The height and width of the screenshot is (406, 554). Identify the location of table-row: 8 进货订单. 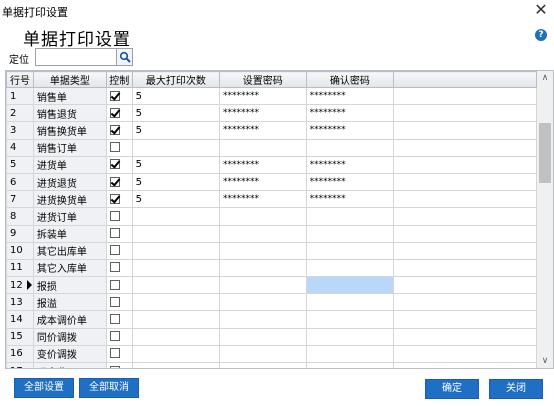
(271, 216).